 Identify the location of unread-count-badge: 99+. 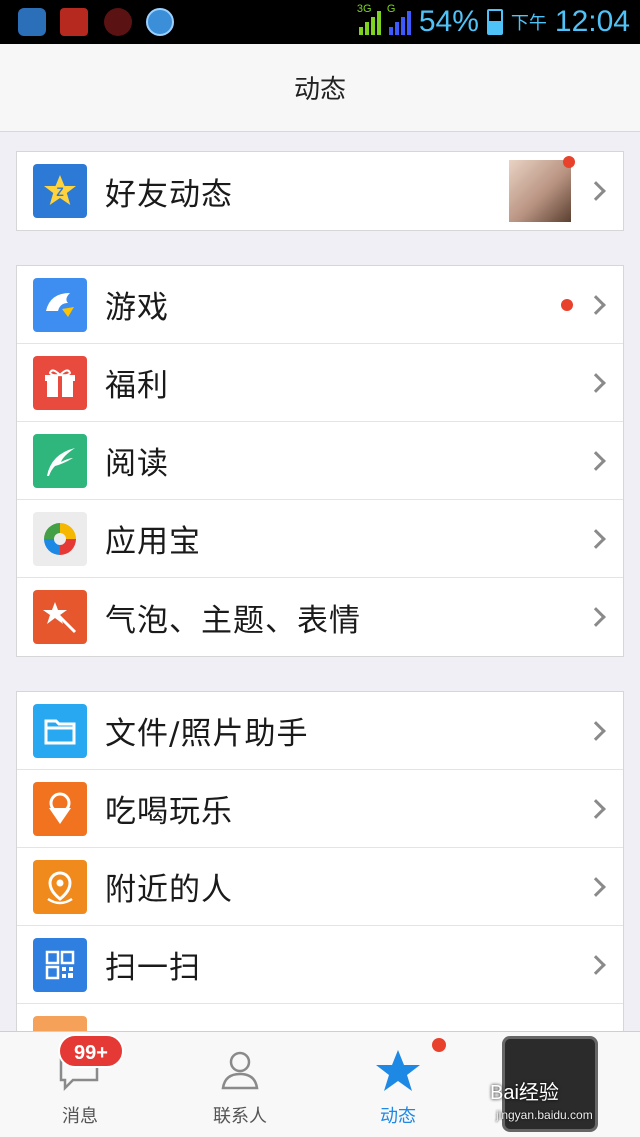
(91, 1051).